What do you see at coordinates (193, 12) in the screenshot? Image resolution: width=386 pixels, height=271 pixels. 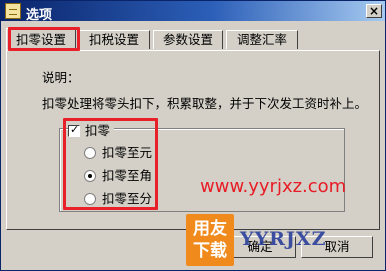 I see `title-bar: 选项 ×` at bounding box center [193, 12].